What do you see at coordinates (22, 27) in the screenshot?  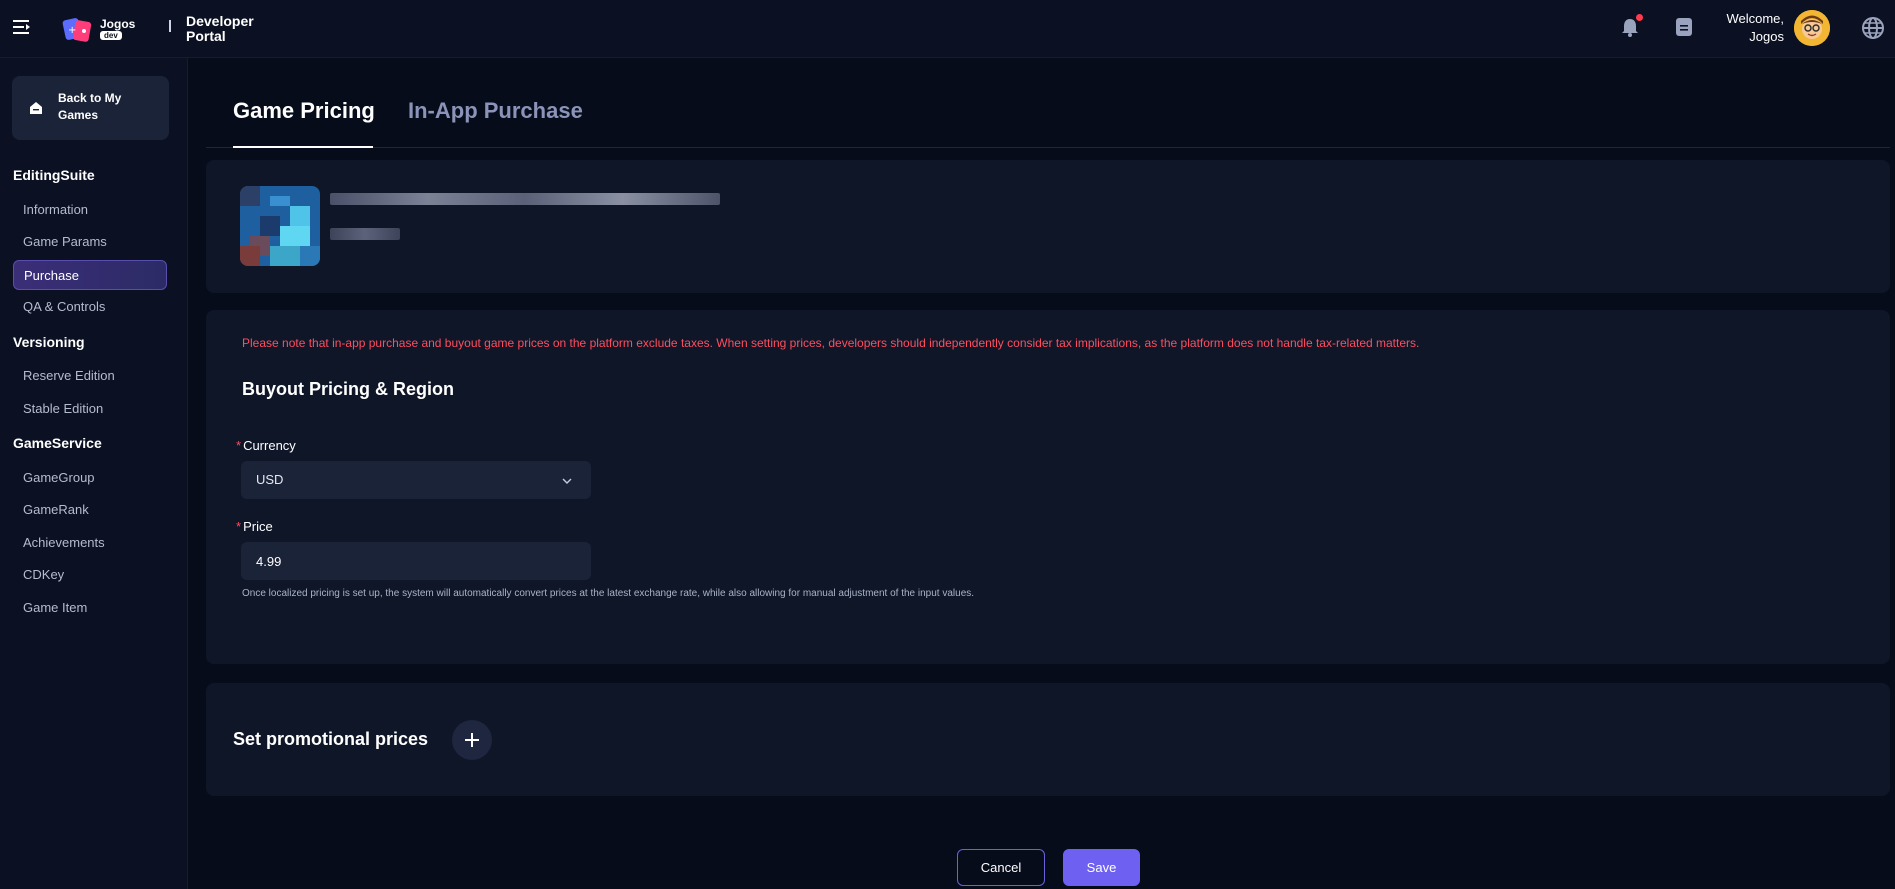 I see `menu-icon` at bounding box center [22, 27].